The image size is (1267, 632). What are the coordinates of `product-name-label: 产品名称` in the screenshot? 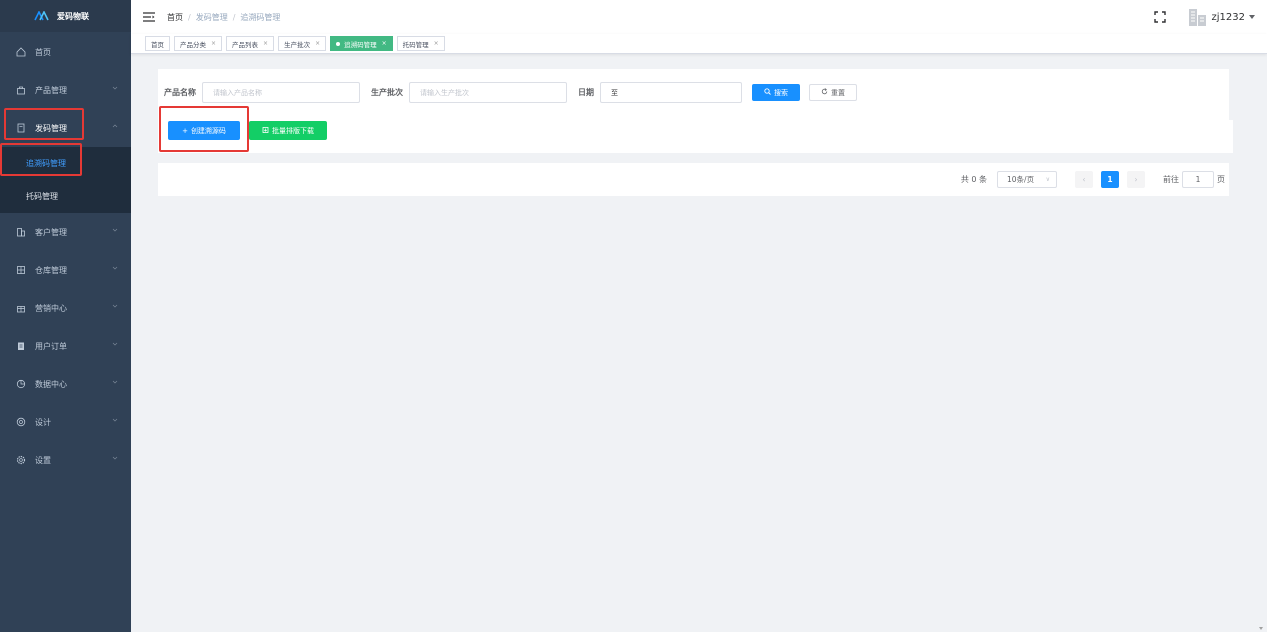 It's located at (180, 92).